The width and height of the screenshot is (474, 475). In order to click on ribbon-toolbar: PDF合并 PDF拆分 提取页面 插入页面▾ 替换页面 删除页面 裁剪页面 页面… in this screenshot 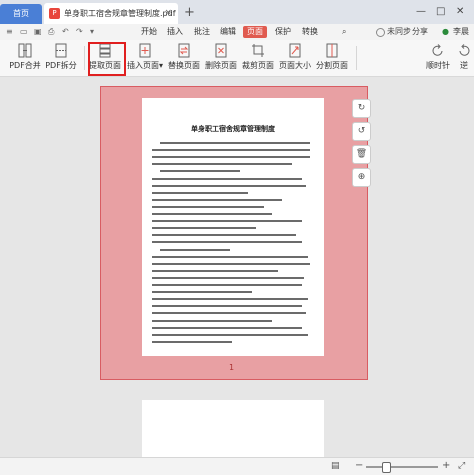, I will do `click(237, 69)`.